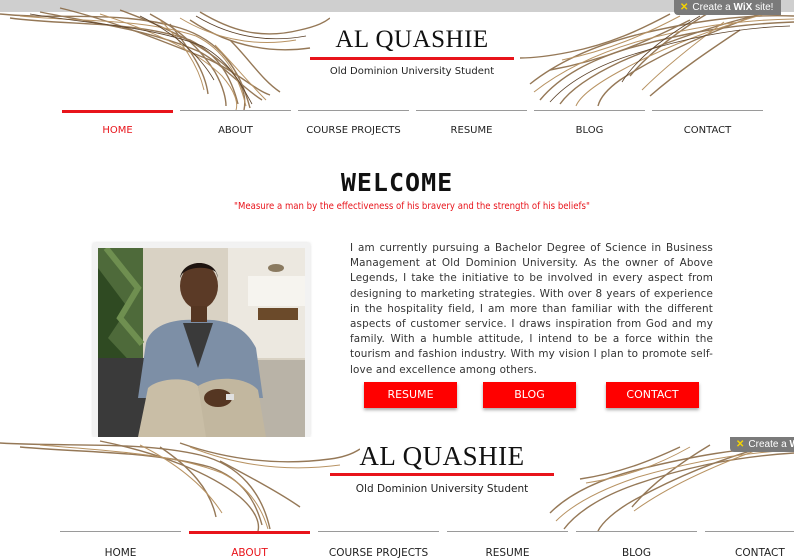 The width and height of the screenshot is (794, 558). I want to click on blog-button: BLOG, so click(529, 395).